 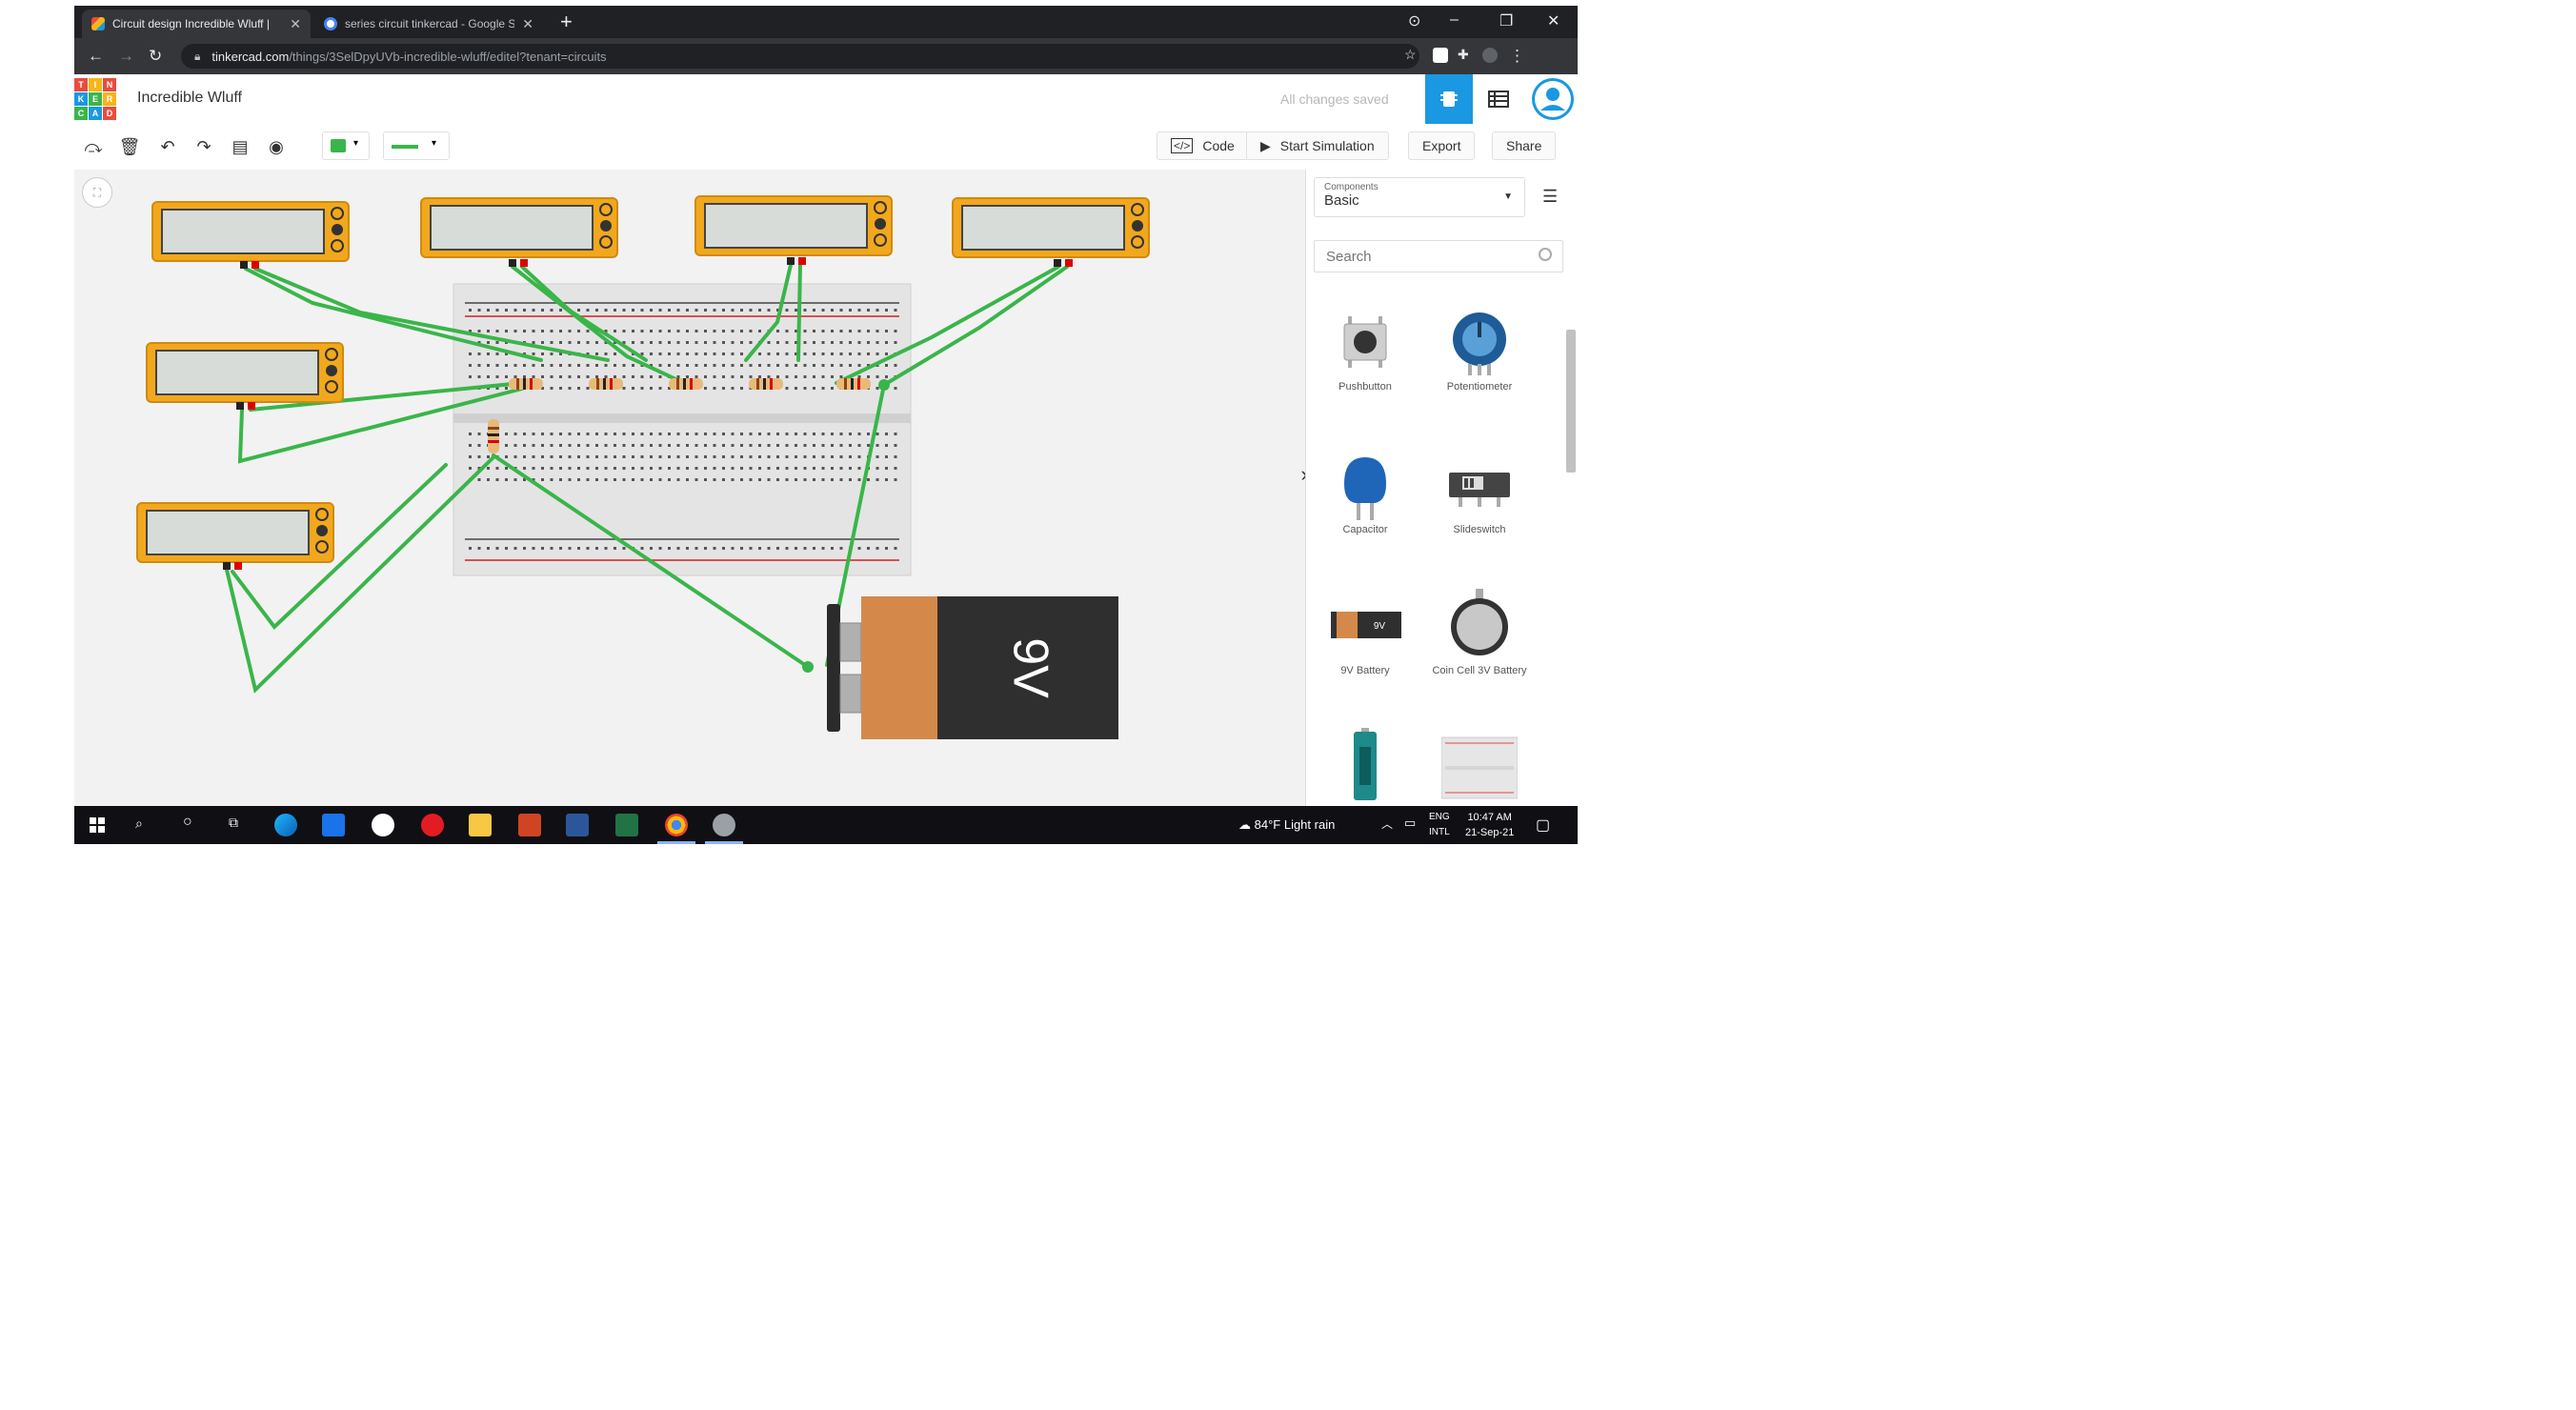 What do you see at coordinates (346, 145) in the screenshot?
I see `wire-color-picker: ▾` at bounding box center [346, 145].